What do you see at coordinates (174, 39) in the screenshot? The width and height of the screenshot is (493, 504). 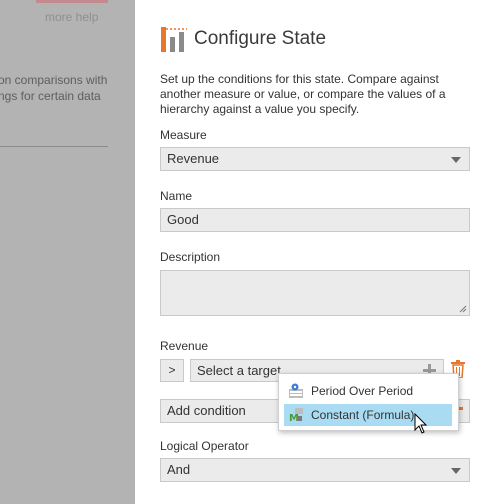 I see `state-chart-icon` at bounding box center [174, 39].